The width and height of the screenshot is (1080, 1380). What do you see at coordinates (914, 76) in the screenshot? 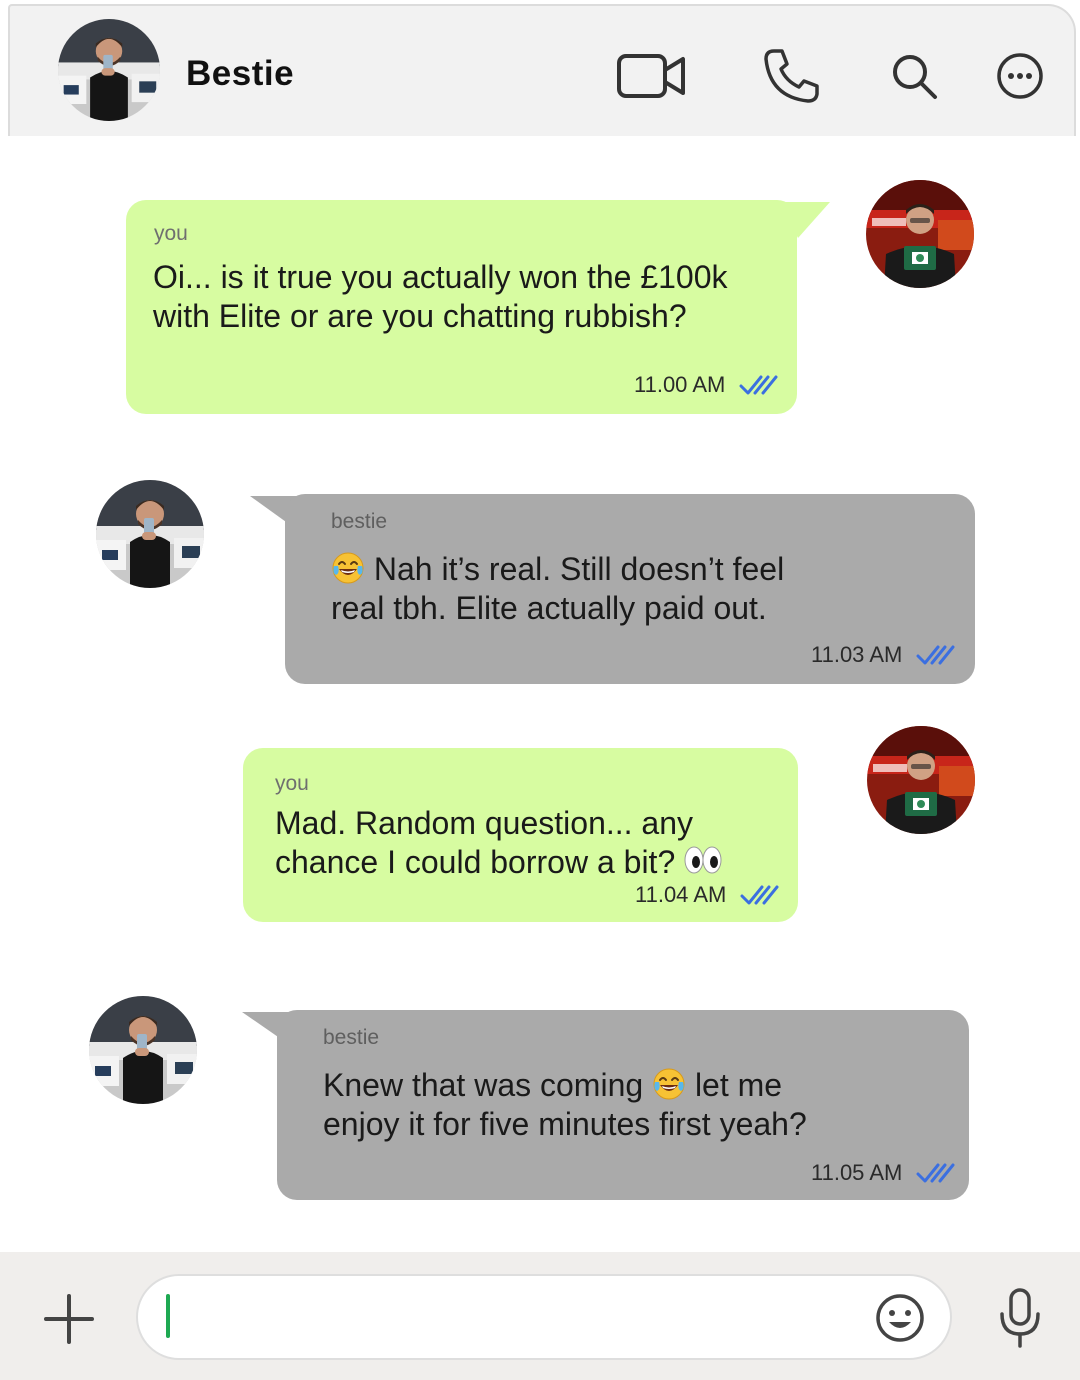
I see `search-icon` at bounding box center [914, 76].